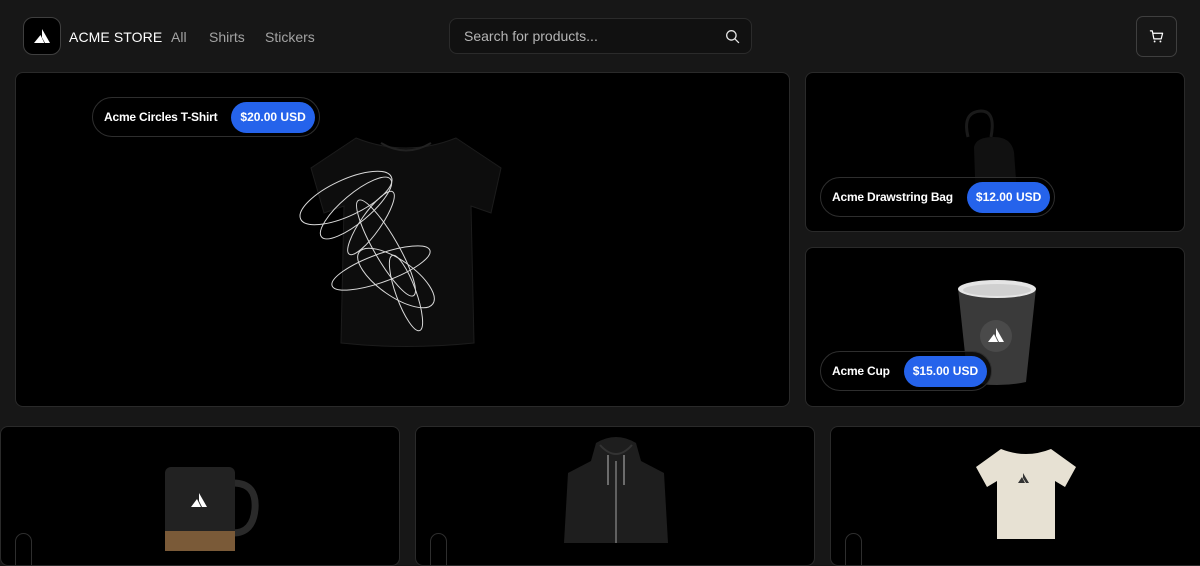 The width and height of the screenshot is (1200, 566). What do you see at coordinates (995, 327) in the screenshot?
I see `product-tile-side-bottom: Acme Cup $15.00 USD` at bounding box center [995, 327].